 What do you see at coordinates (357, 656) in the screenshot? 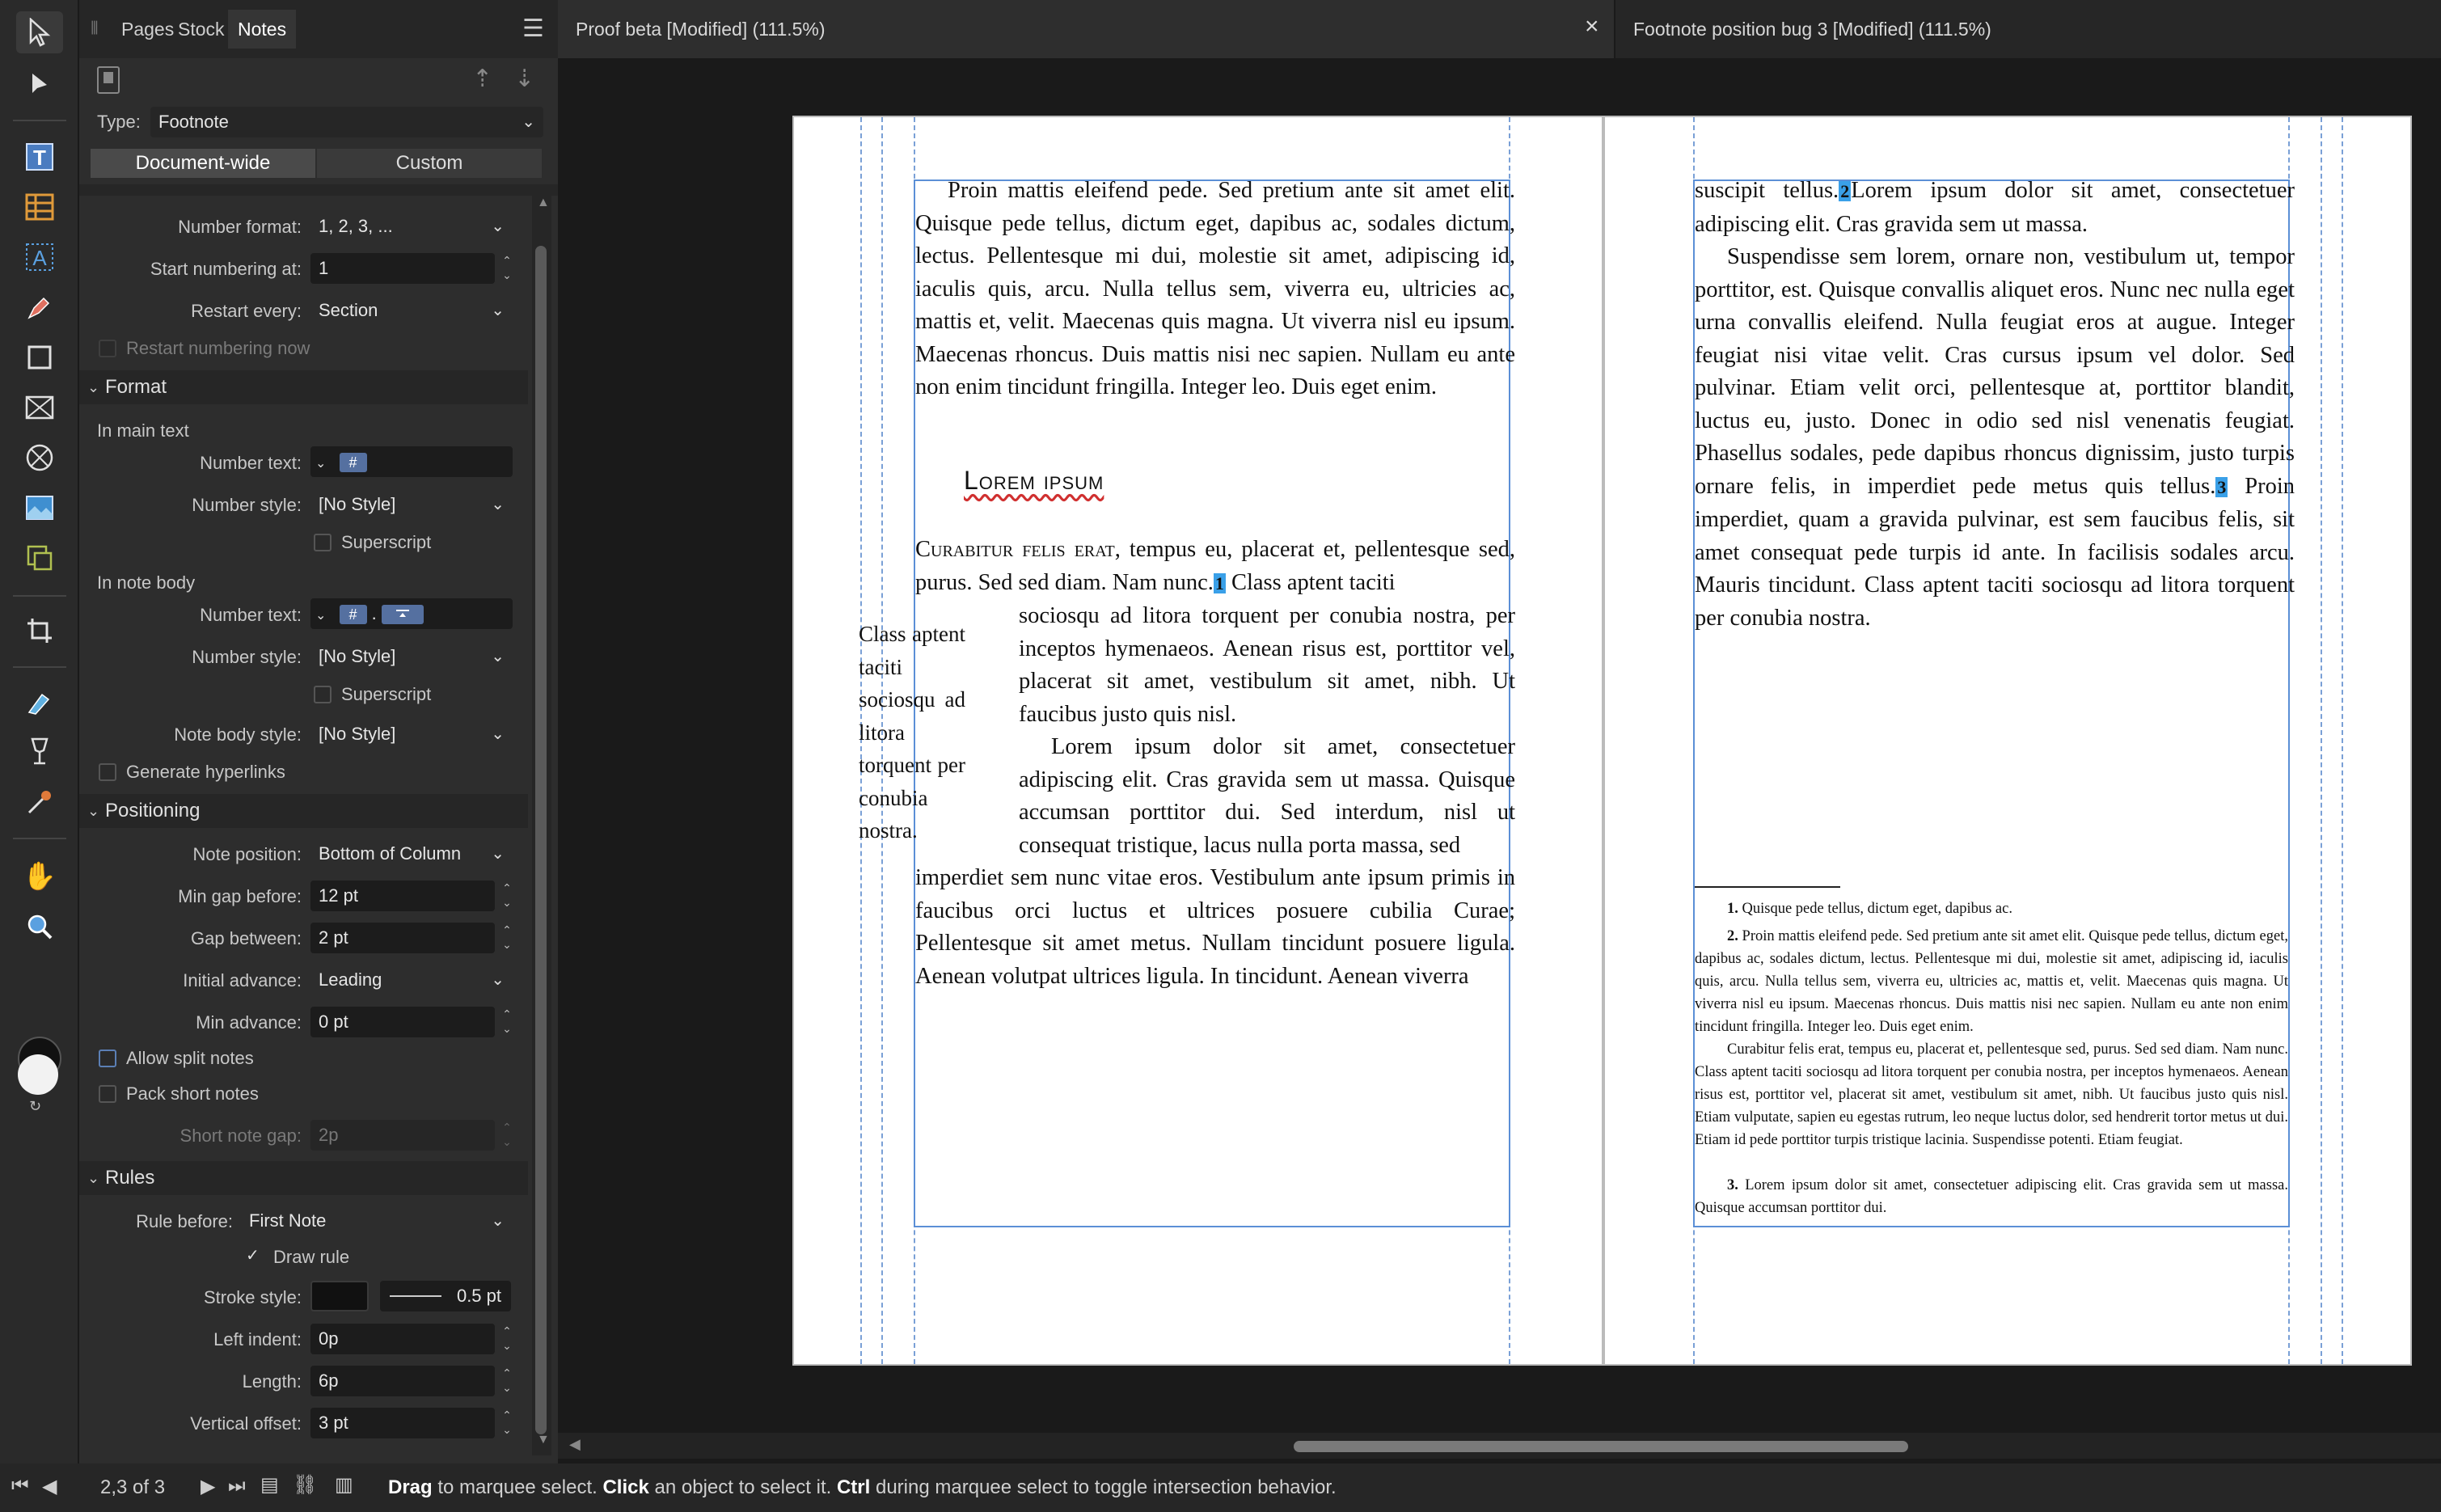
I see `note-number-style-value: [No Style]` at bounding box center [357, 656].